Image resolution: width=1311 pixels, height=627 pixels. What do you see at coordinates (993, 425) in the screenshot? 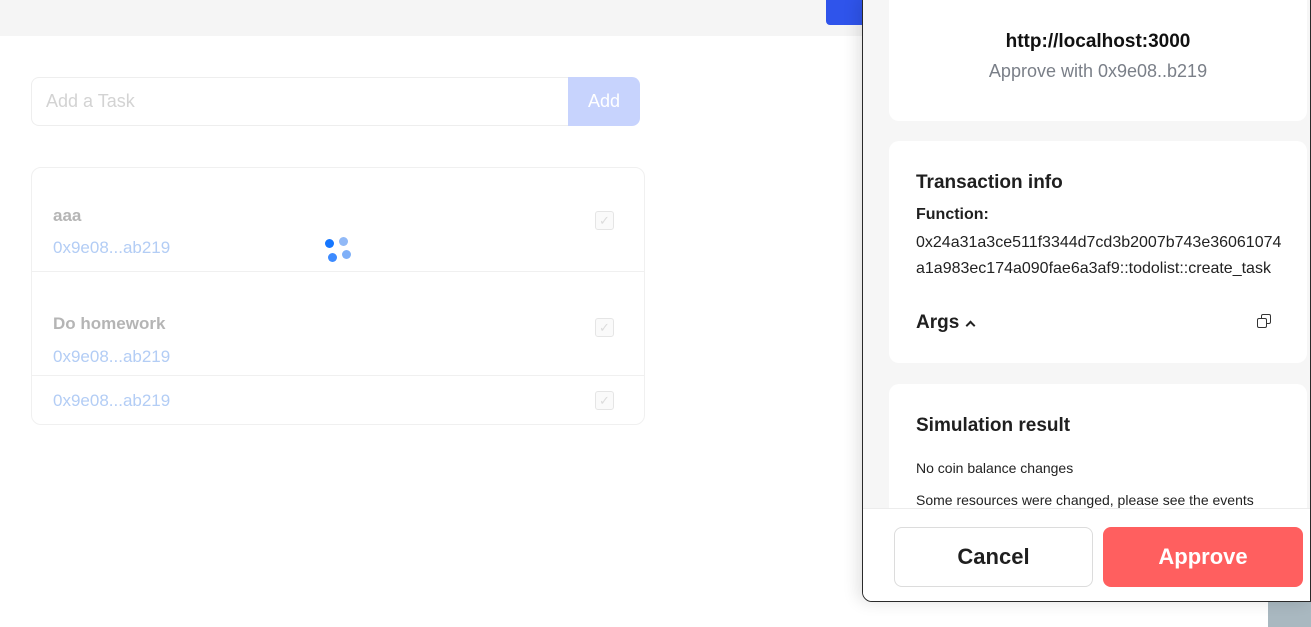
I see `simulation-result-title: Simulation result` at bounding box center [993, 425].